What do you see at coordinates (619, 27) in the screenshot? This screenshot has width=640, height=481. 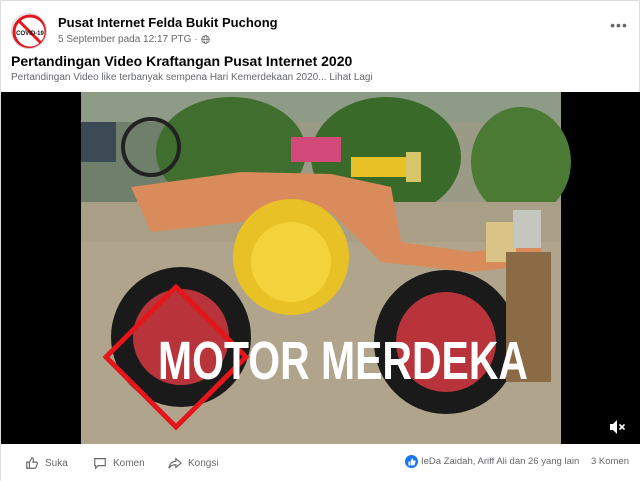 I see `more-options-button: •••` at bounding box center [619, 27].